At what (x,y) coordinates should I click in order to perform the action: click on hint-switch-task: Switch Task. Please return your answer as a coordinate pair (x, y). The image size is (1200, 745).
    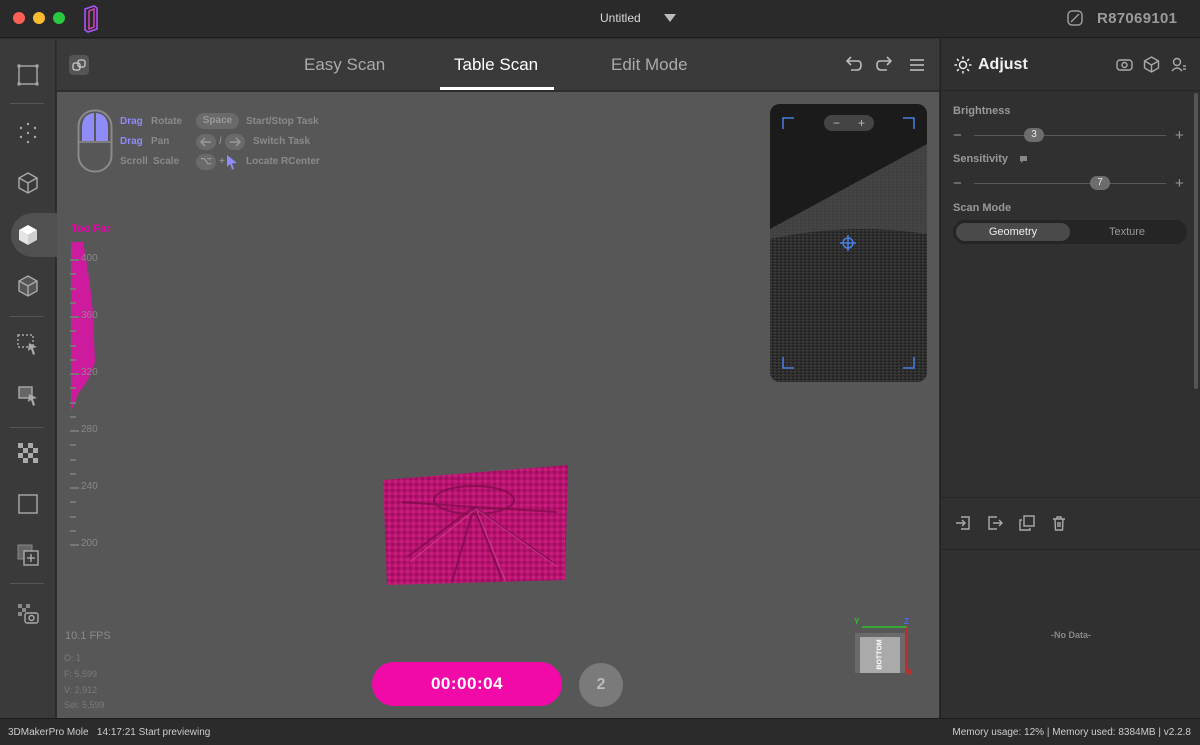
    Looking at the image, I should click on (282, 141).